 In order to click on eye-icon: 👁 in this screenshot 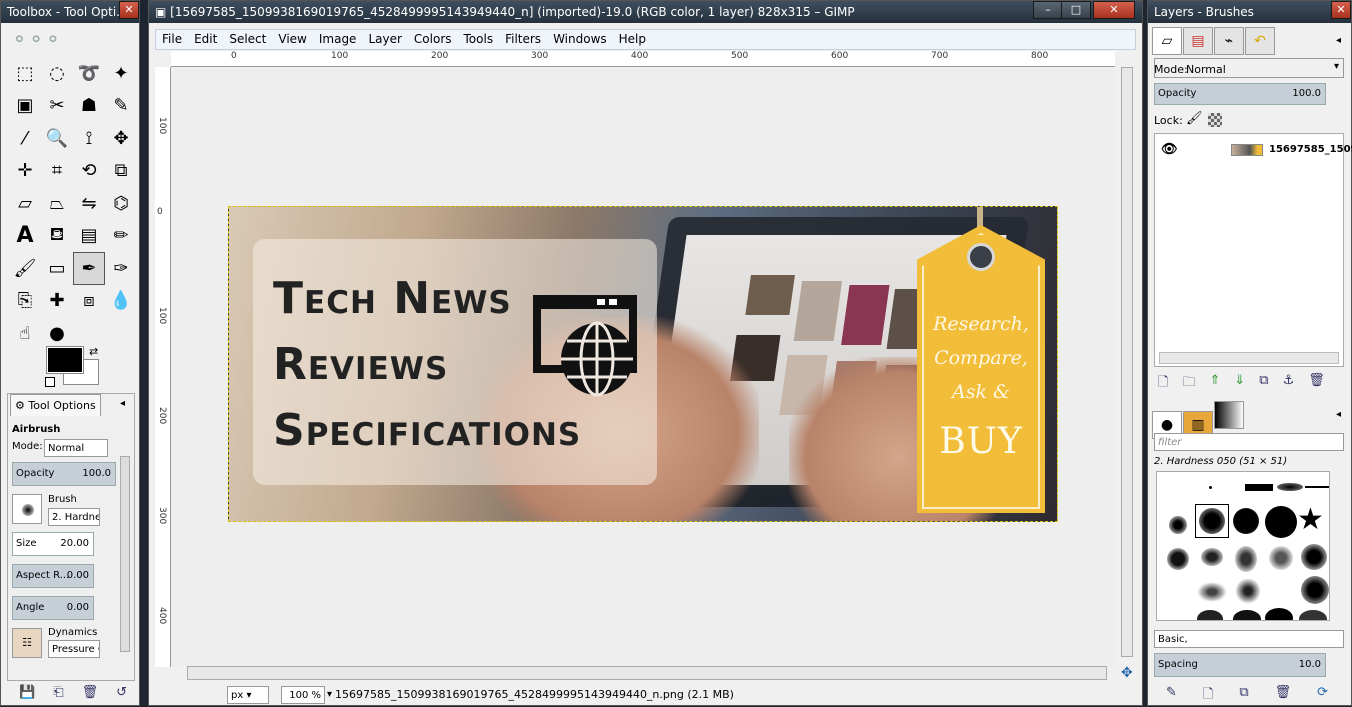, I will do `click(1169, 150)`.